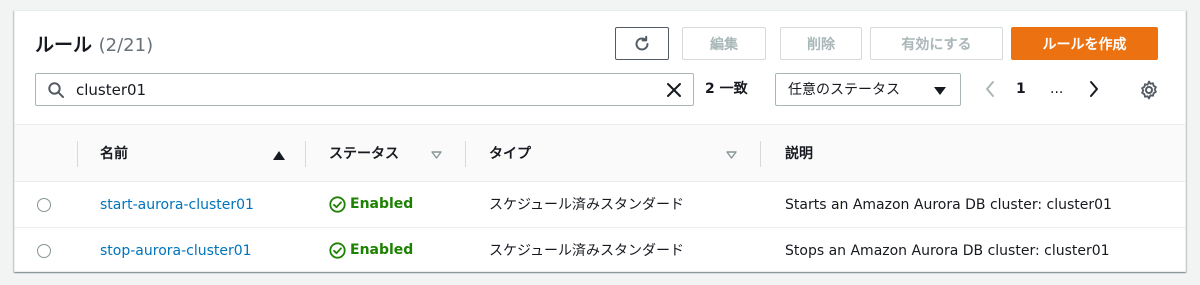  Describe the element at coordinates (844, 90) in the screenshot. I see `status-filter-value: 任意のステータス` at that location.